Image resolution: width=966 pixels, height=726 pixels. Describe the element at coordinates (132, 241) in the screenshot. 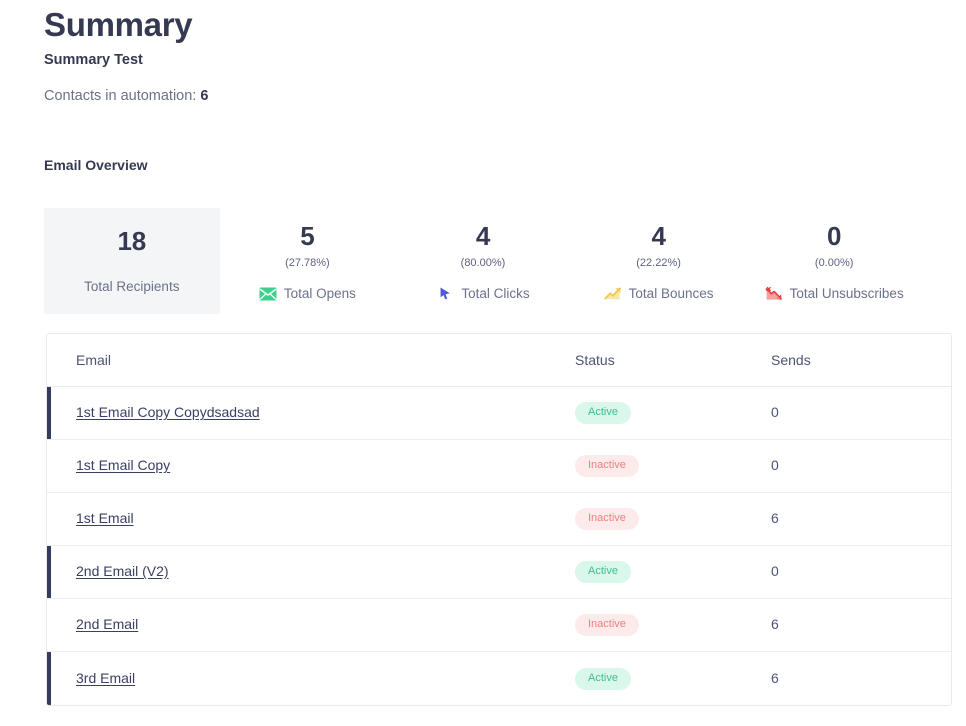

I see `stat-value: 18` at that location.